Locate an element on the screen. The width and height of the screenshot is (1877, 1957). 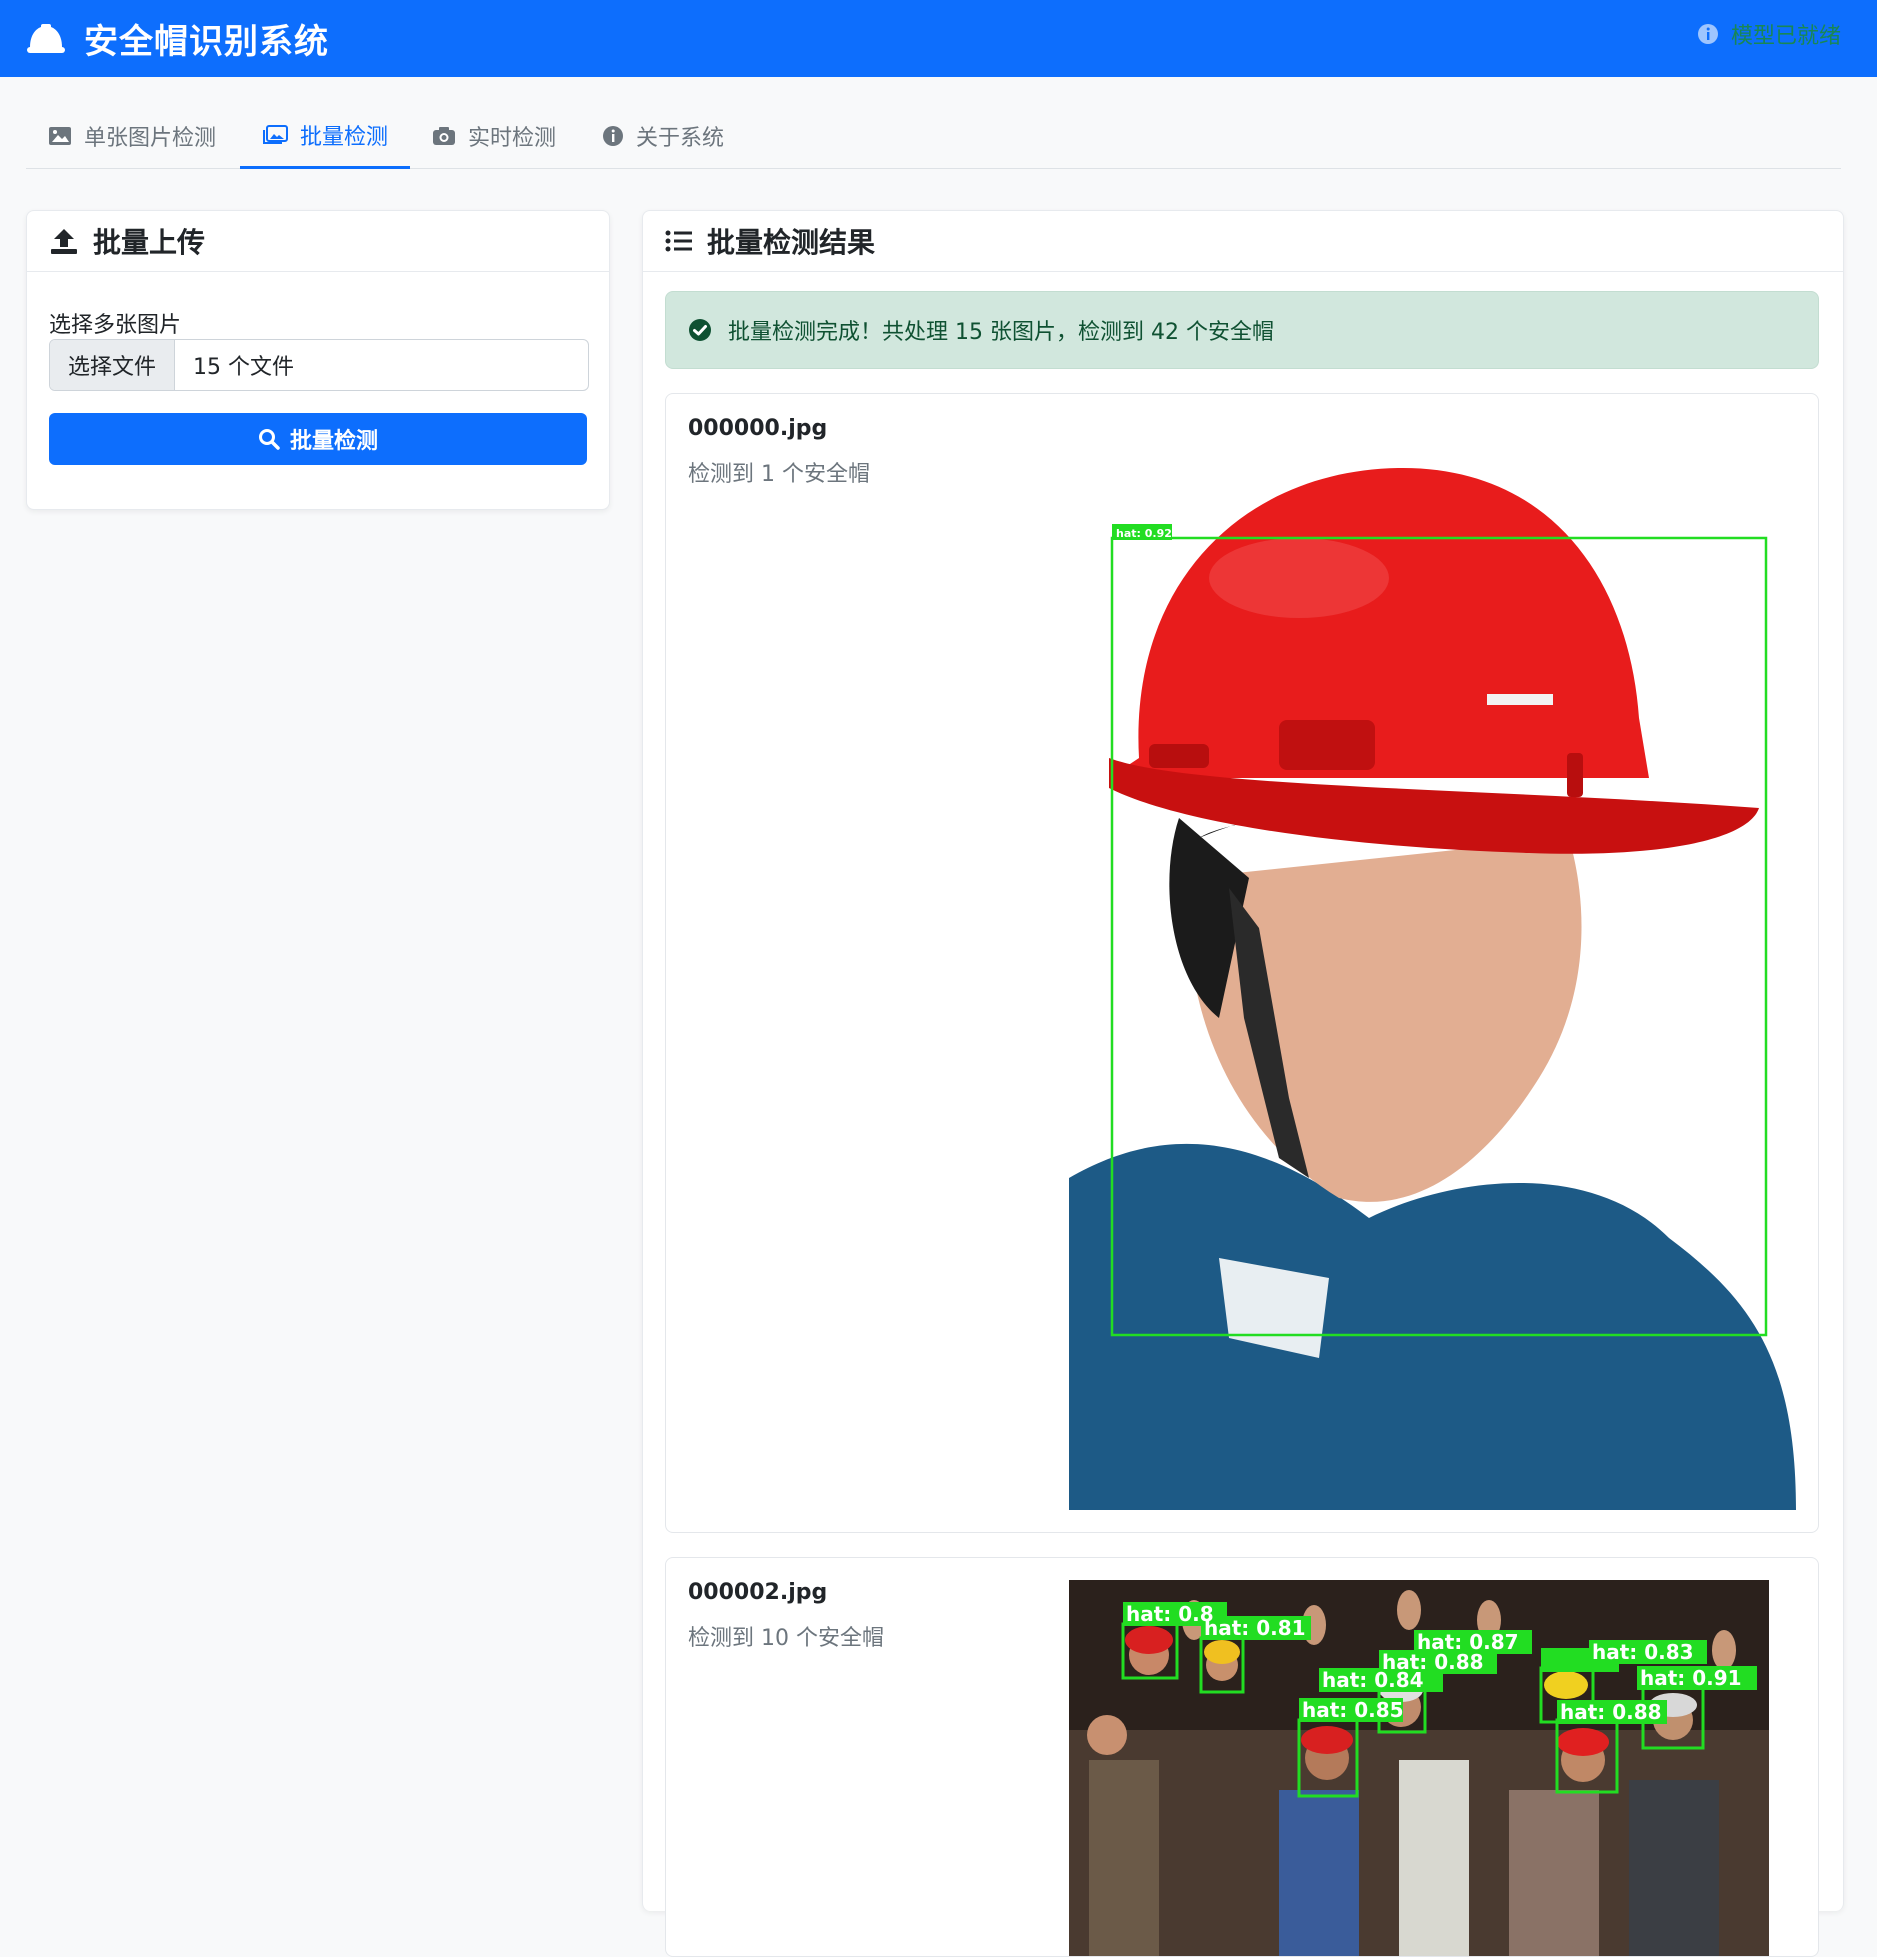
tab-label: 关于系统 is located at coordinates (680, 138).